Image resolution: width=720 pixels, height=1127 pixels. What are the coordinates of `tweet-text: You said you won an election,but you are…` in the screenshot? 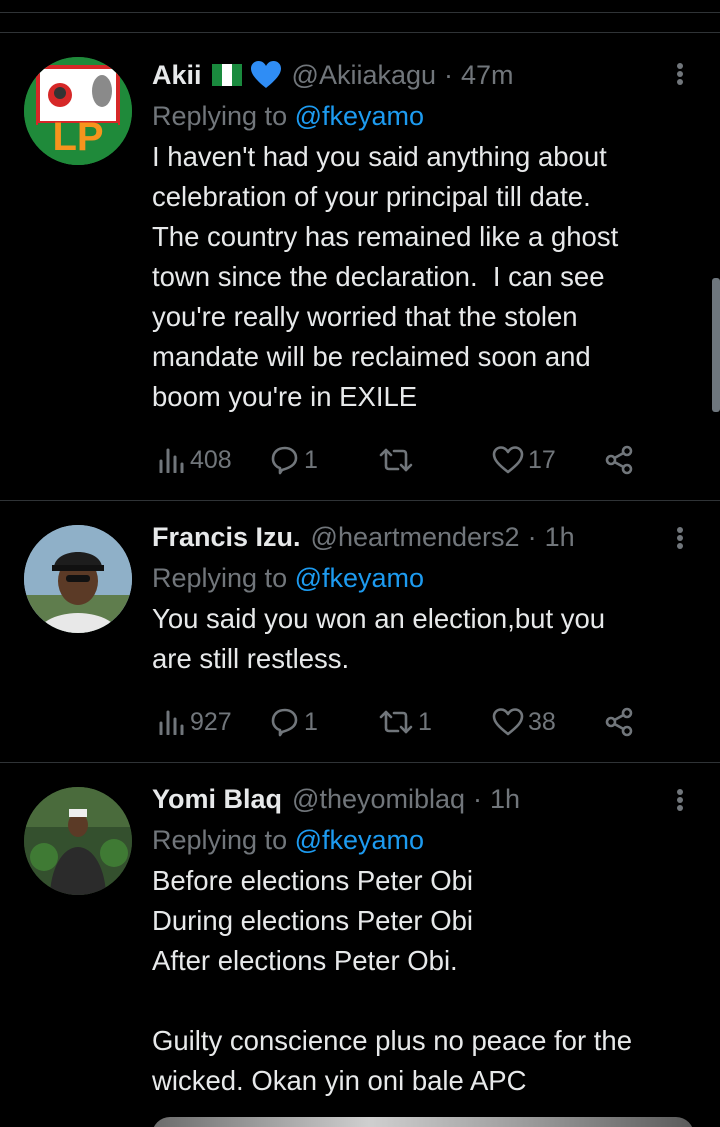 It's located at (379, 638).